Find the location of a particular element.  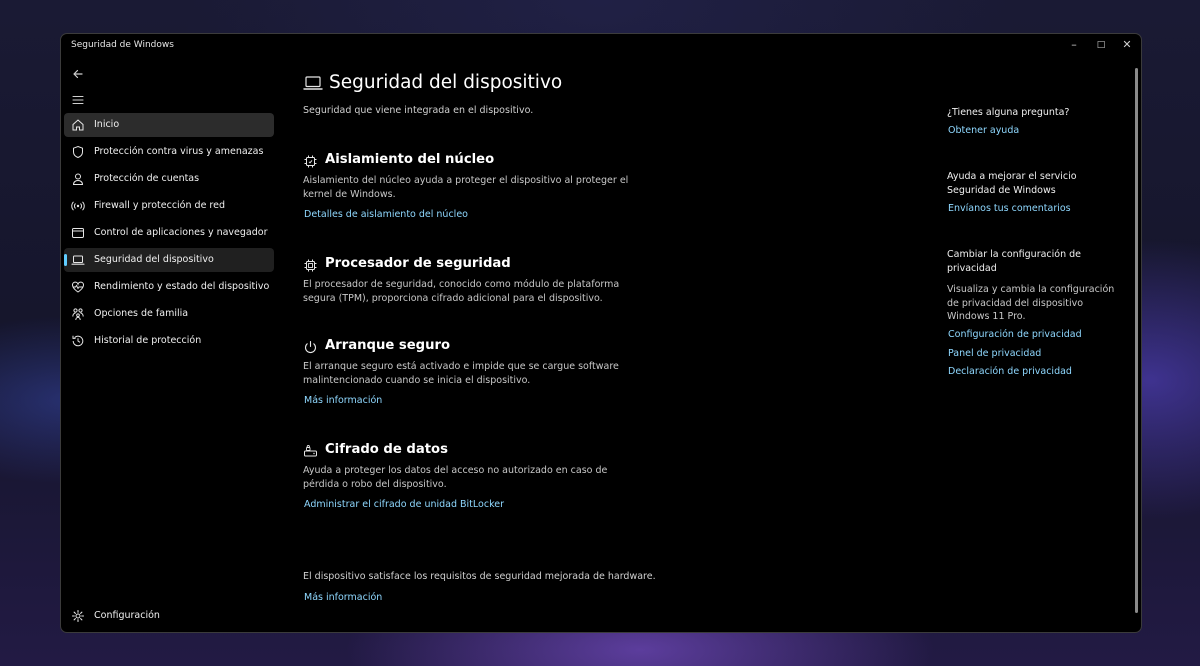

close-button: ✕ is located at coordinates (1127, 45).